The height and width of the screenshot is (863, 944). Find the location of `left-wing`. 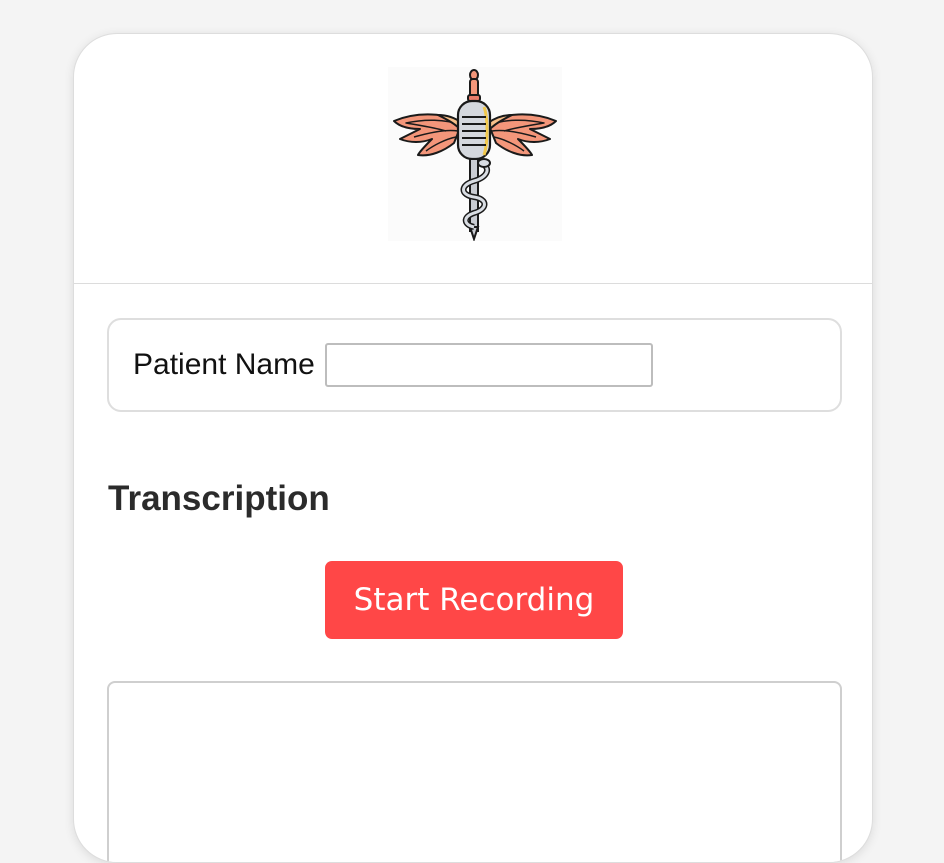

left-wing is located at coordinates (428, 135).